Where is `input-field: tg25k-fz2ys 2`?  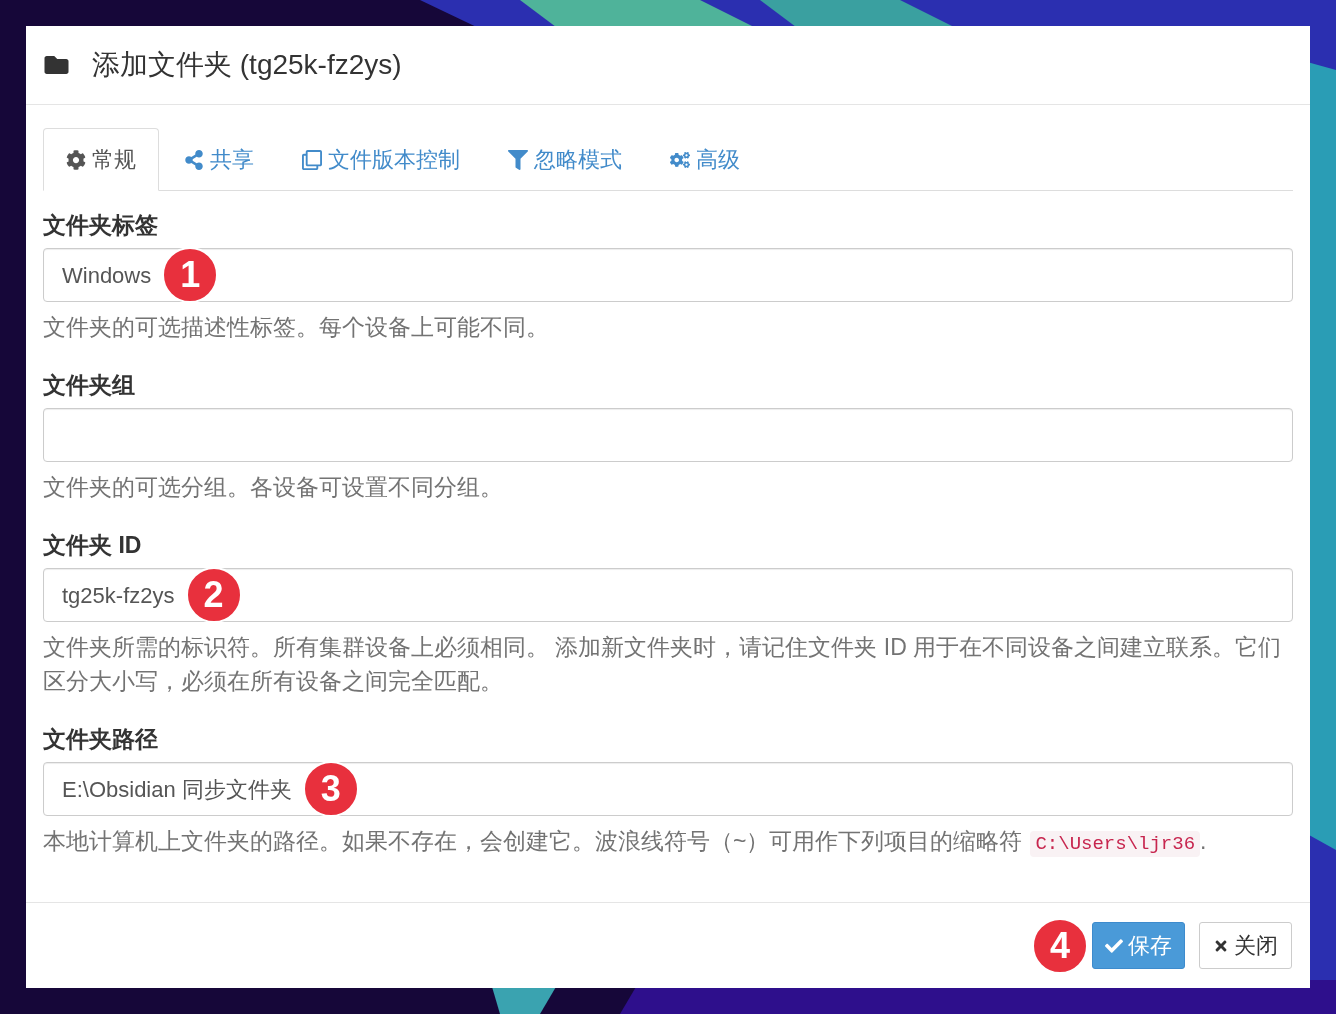 input-field: tg25k-fz2ys 2 is located at coordinates (668, 595).